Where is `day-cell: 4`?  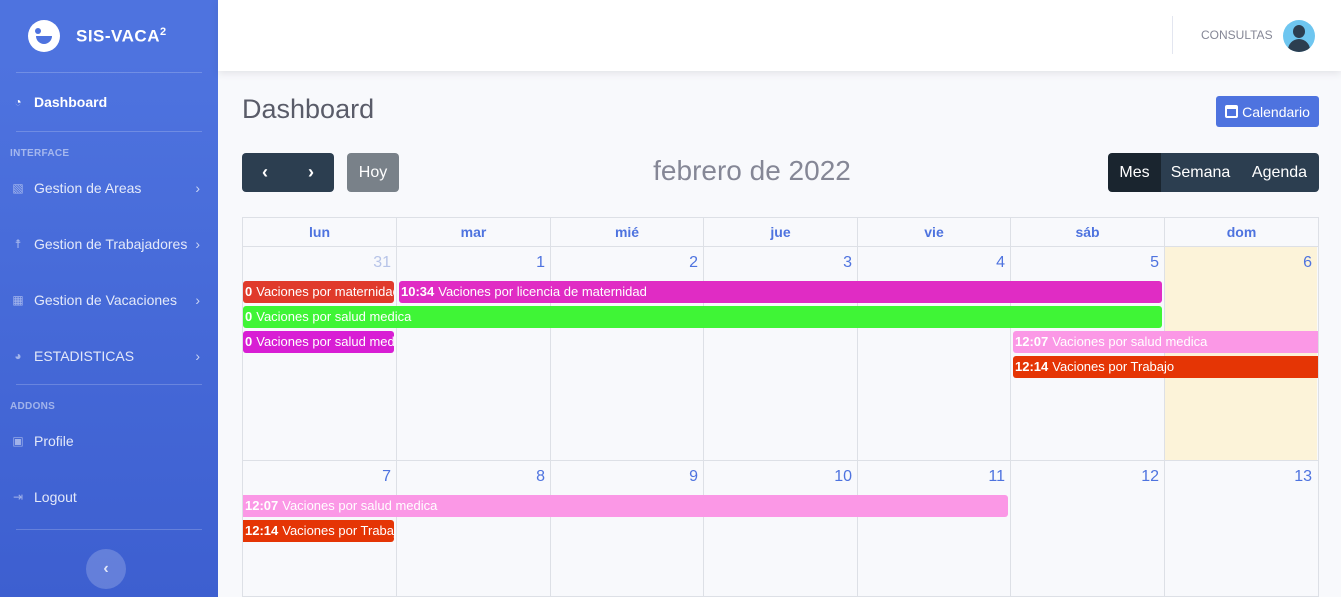 day-cell: 4 is located at coordinates (934, 353).